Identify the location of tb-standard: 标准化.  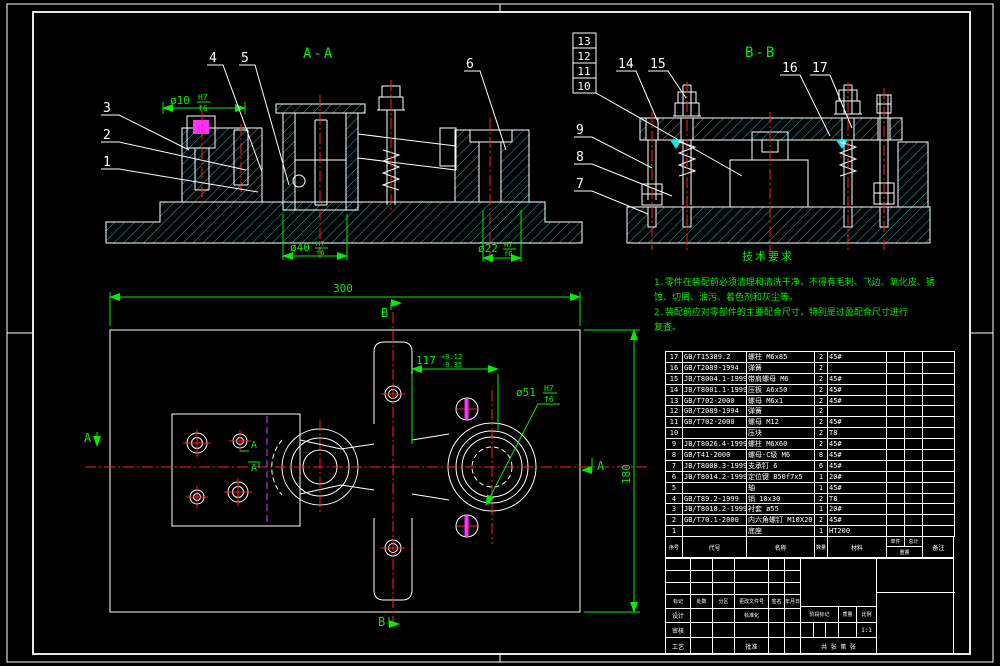
(752, 616).